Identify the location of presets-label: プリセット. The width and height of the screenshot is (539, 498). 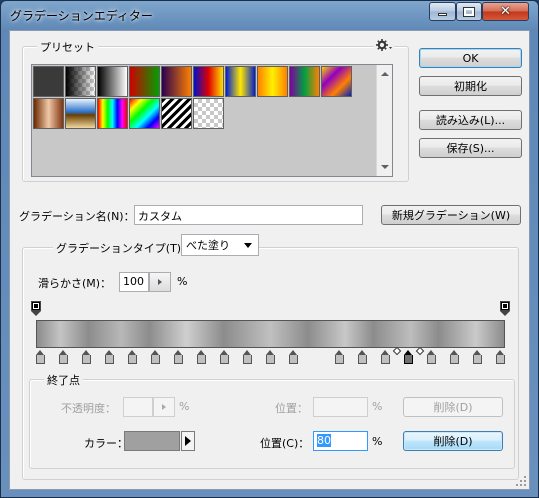
(67, 47).